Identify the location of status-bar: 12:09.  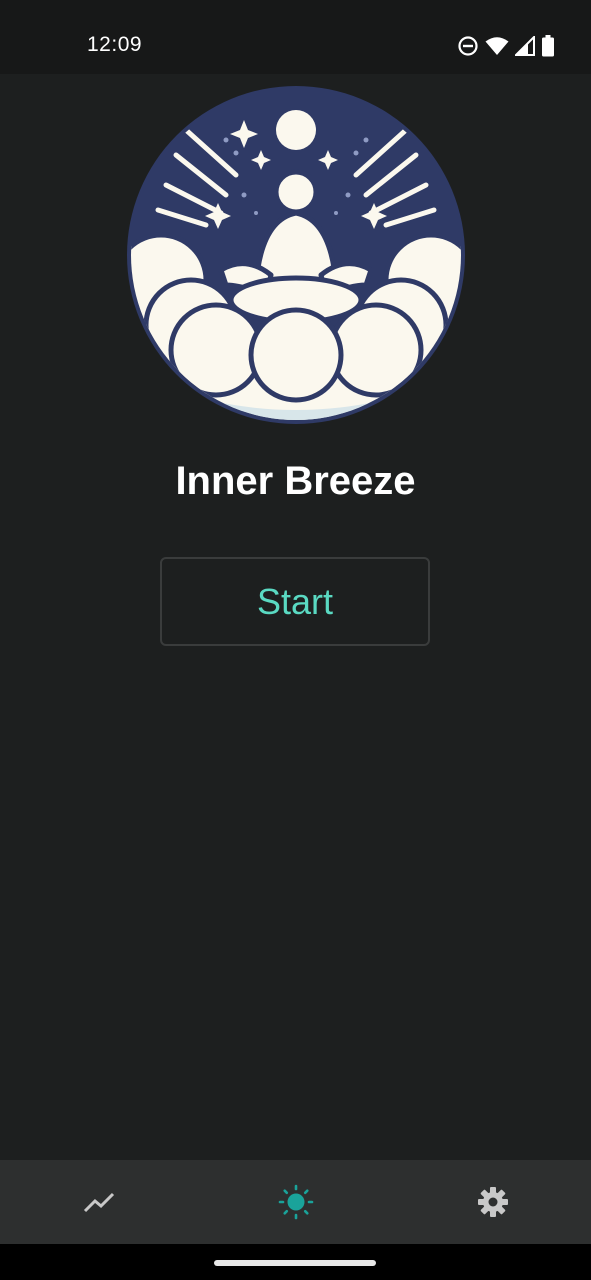
(295, 37).